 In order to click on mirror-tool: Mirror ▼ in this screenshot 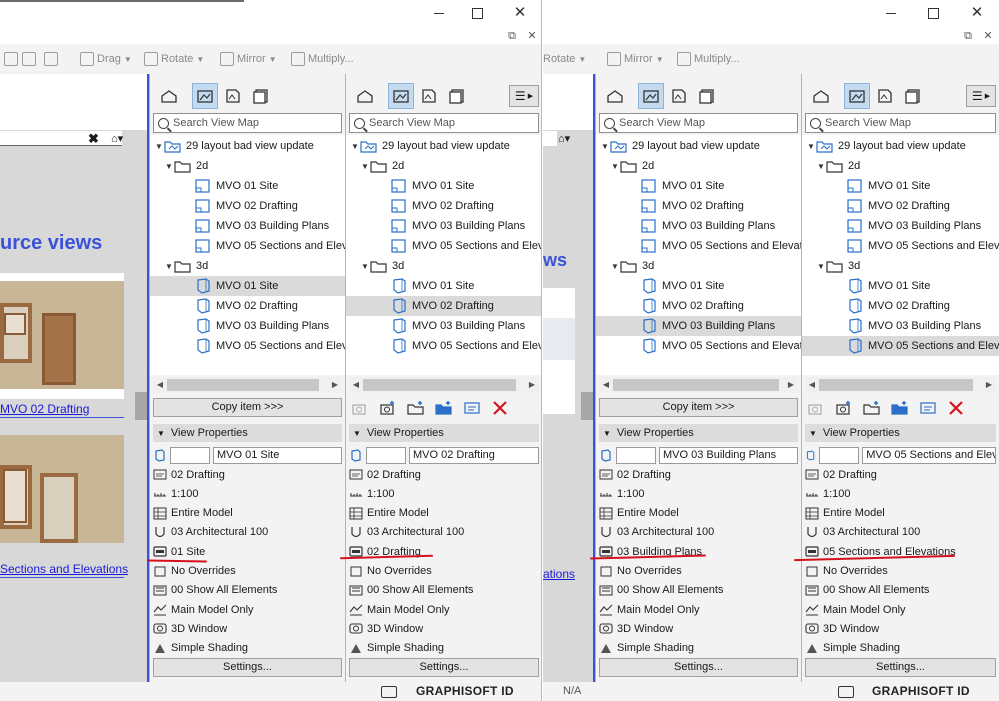, I will do `click(248, 59)`.